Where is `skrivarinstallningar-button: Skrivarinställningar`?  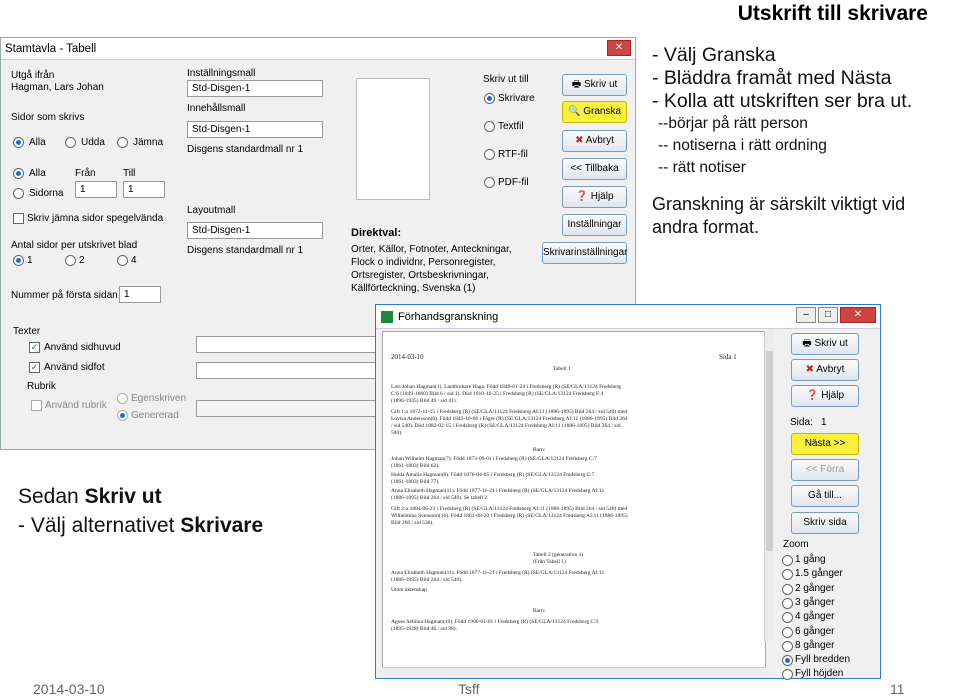 skrivarinstallningar-button: Skrivarinställningar is located at coordinates (584, 253).